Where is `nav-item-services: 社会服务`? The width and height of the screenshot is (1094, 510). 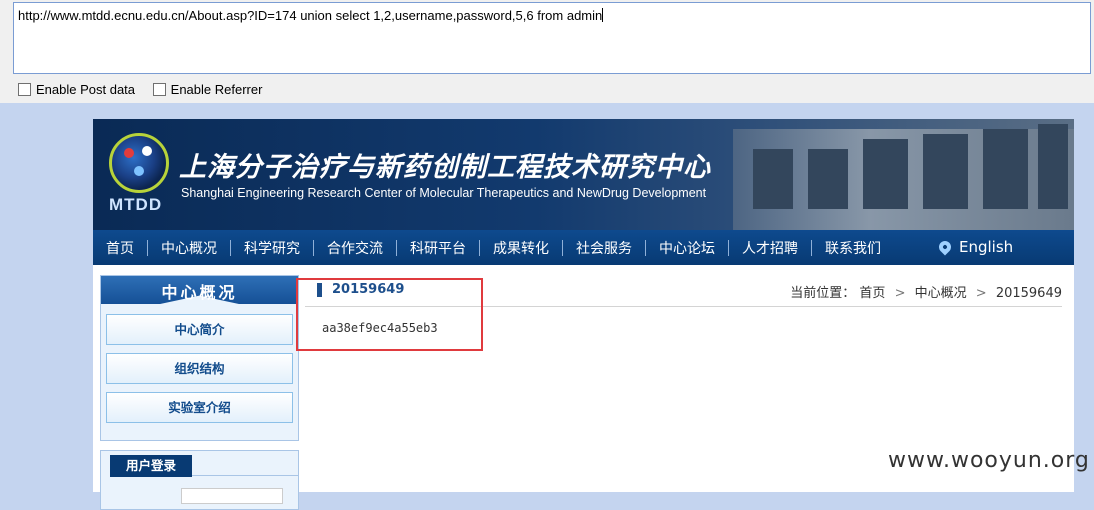 nav-item-services: 社会服务 is located at coordinates (604, 248).